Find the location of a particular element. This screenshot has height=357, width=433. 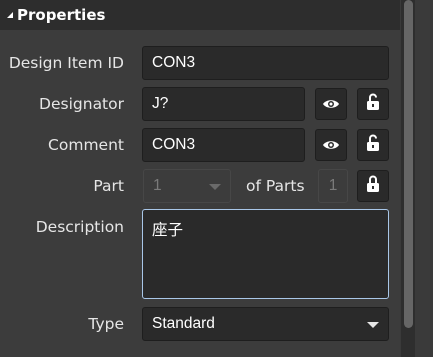

locked-icon is located at coordinates (373, 186).